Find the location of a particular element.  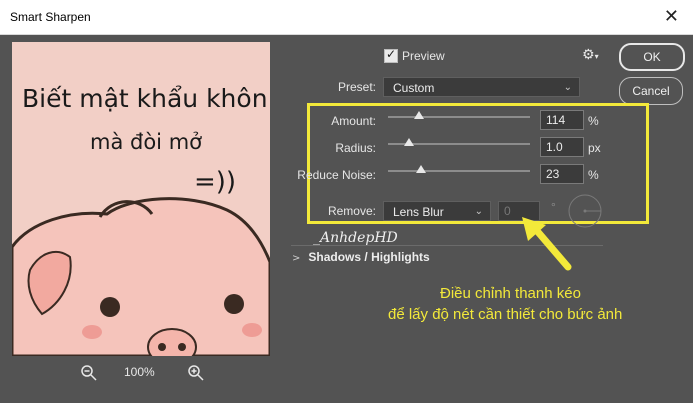

window-title: Smart Sharpen is located at coordinates (50, 17).